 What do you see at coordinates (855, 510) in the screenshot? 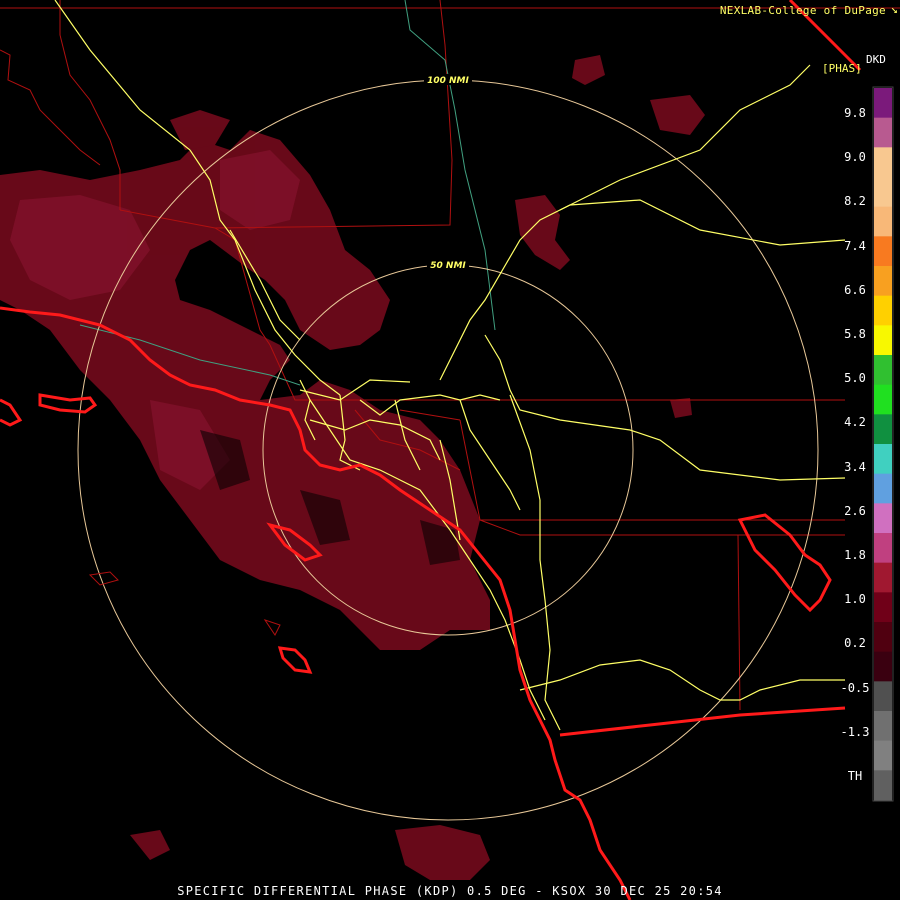
I see `color-scale-label: 2.6` at bounding box center [855, 510].